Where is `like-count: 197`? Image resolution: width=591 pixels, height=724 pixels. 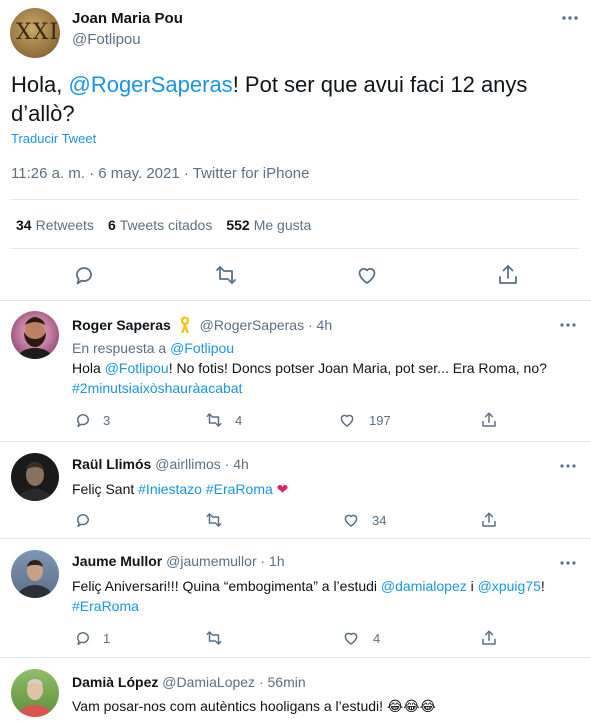 like-count: 197 is located at coordinates (380, 420).